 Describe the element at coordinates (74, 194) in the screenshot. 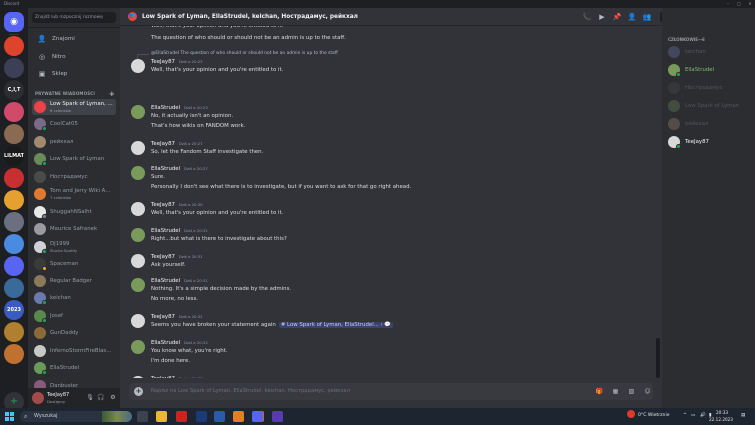

I see `dm-item: Tom and Jerry Wiki A... 7 członków` at that location.